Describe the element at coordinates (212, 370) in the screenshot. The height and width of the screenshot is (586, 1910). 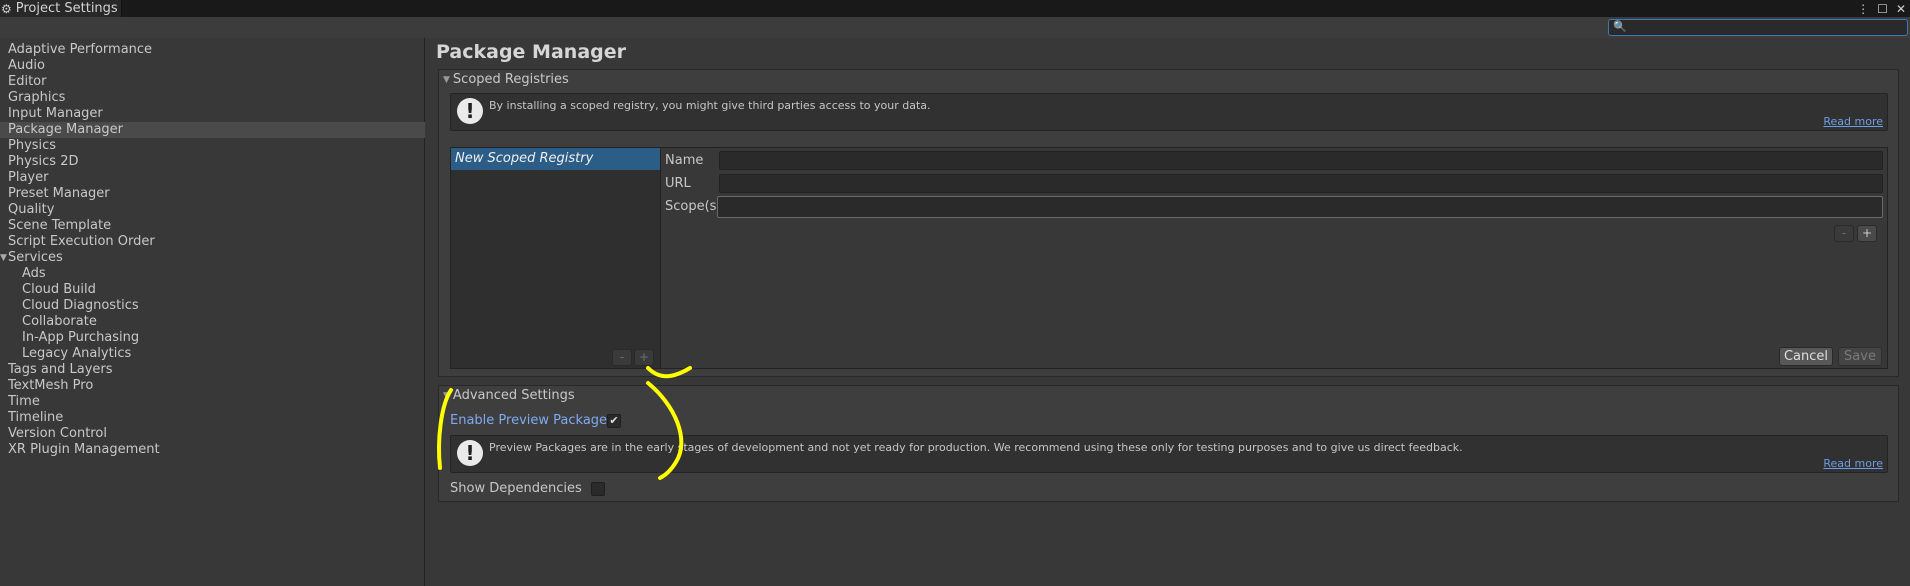
I see `sidebar-item-tags-and-layers: Tags and Layers` at that location.